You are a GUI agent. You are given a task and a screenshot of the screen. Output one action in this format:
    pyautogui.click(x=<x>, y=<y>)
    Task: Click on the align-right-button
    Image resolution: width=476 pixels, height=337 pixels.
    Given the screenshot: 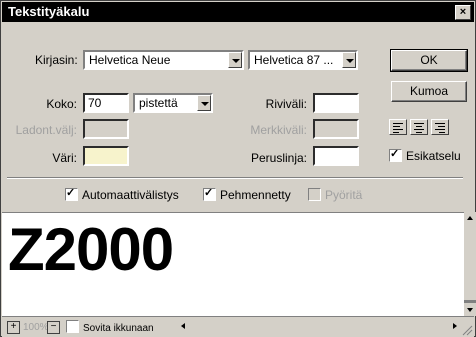 What is the action you would take?
    pyautogui.click(x=440, y=127)
    